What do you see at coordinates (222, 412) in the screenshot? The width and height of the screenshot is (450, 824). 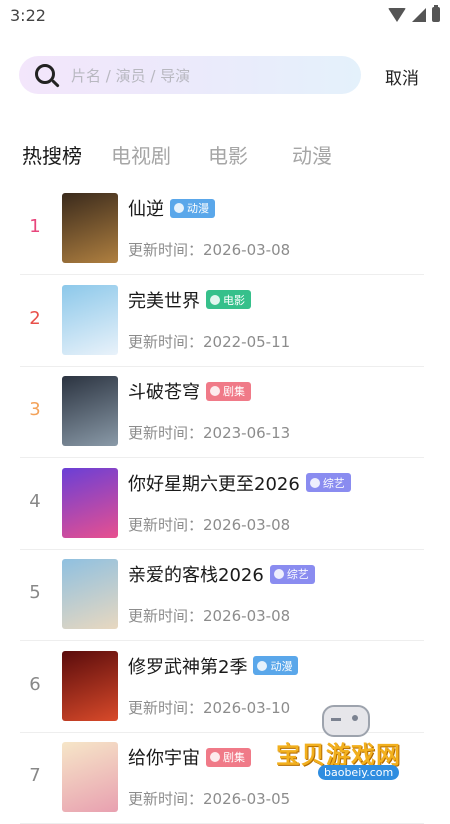 I see `list-item: 3 斗破苍穹 剧集更新时间：2023-06-13` at bounding box center [222, 412].